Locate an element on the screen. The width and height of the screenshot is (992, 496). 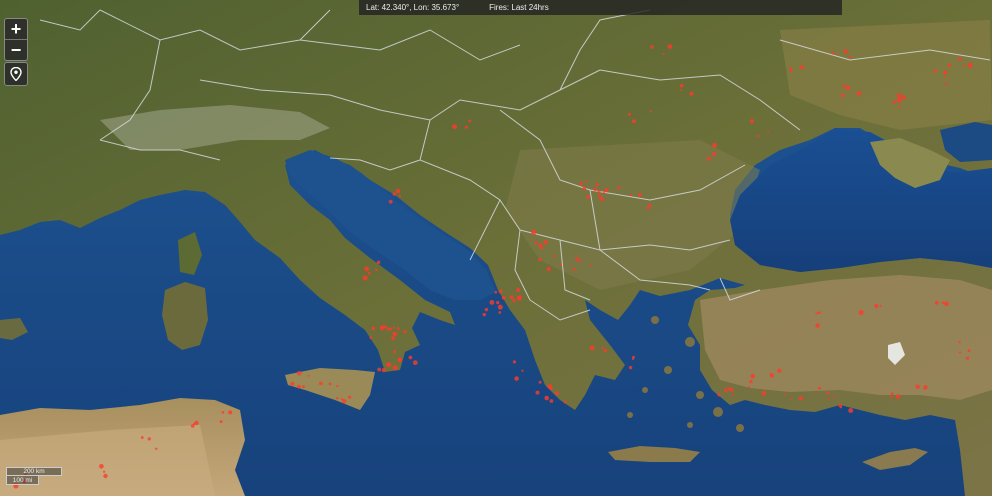
fires-layer-label: Fires: Last 24hrs is located at coordinates (519, 7).